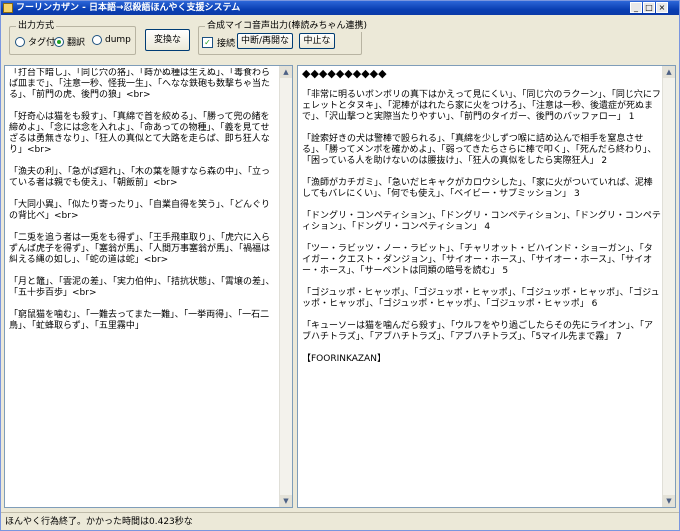 The height and width of the screenshot is (531, 680). Describe the element at coordinates (344, 74) in the screenshot. I see `output-paragraph: ◆◆◆◆◆◆◆◆◆◆` at that location.